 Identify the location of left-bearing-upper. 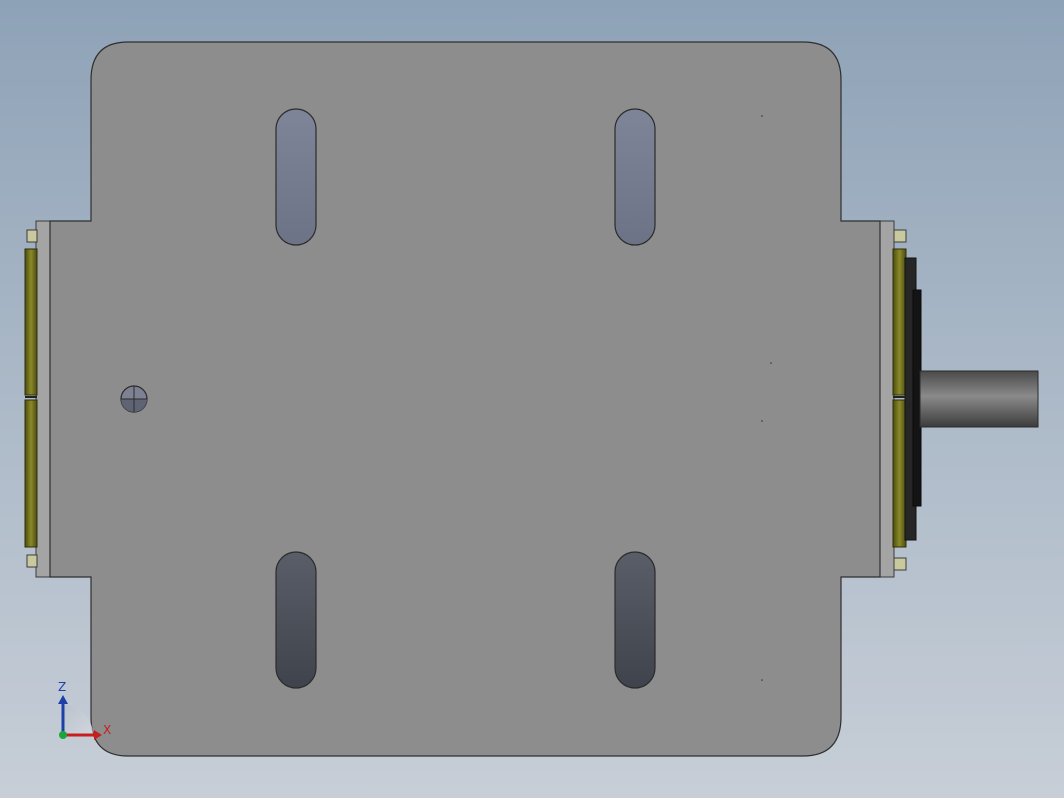
(31, 322).